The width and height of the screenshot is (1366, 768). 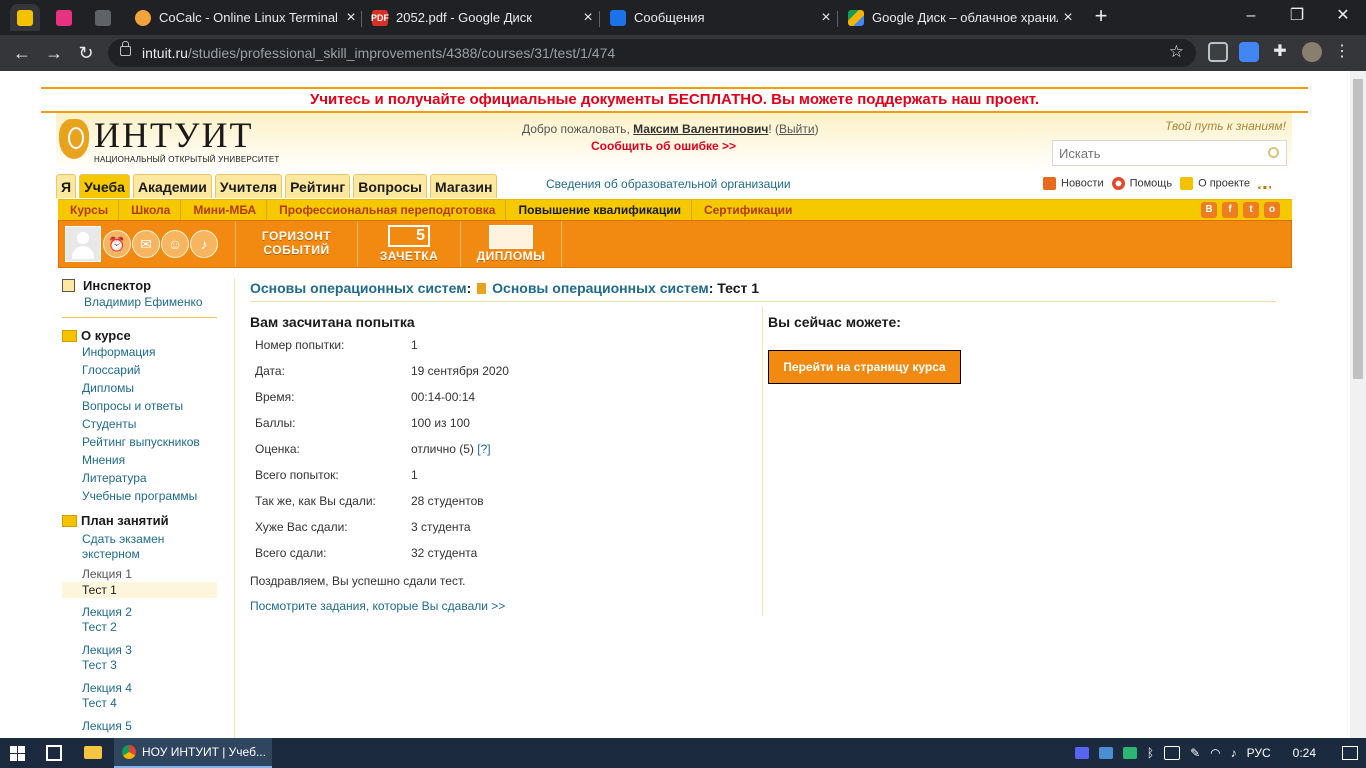 I want to click on inspector-name-link: Владимир Ефименко, so click(x=139, y=302).